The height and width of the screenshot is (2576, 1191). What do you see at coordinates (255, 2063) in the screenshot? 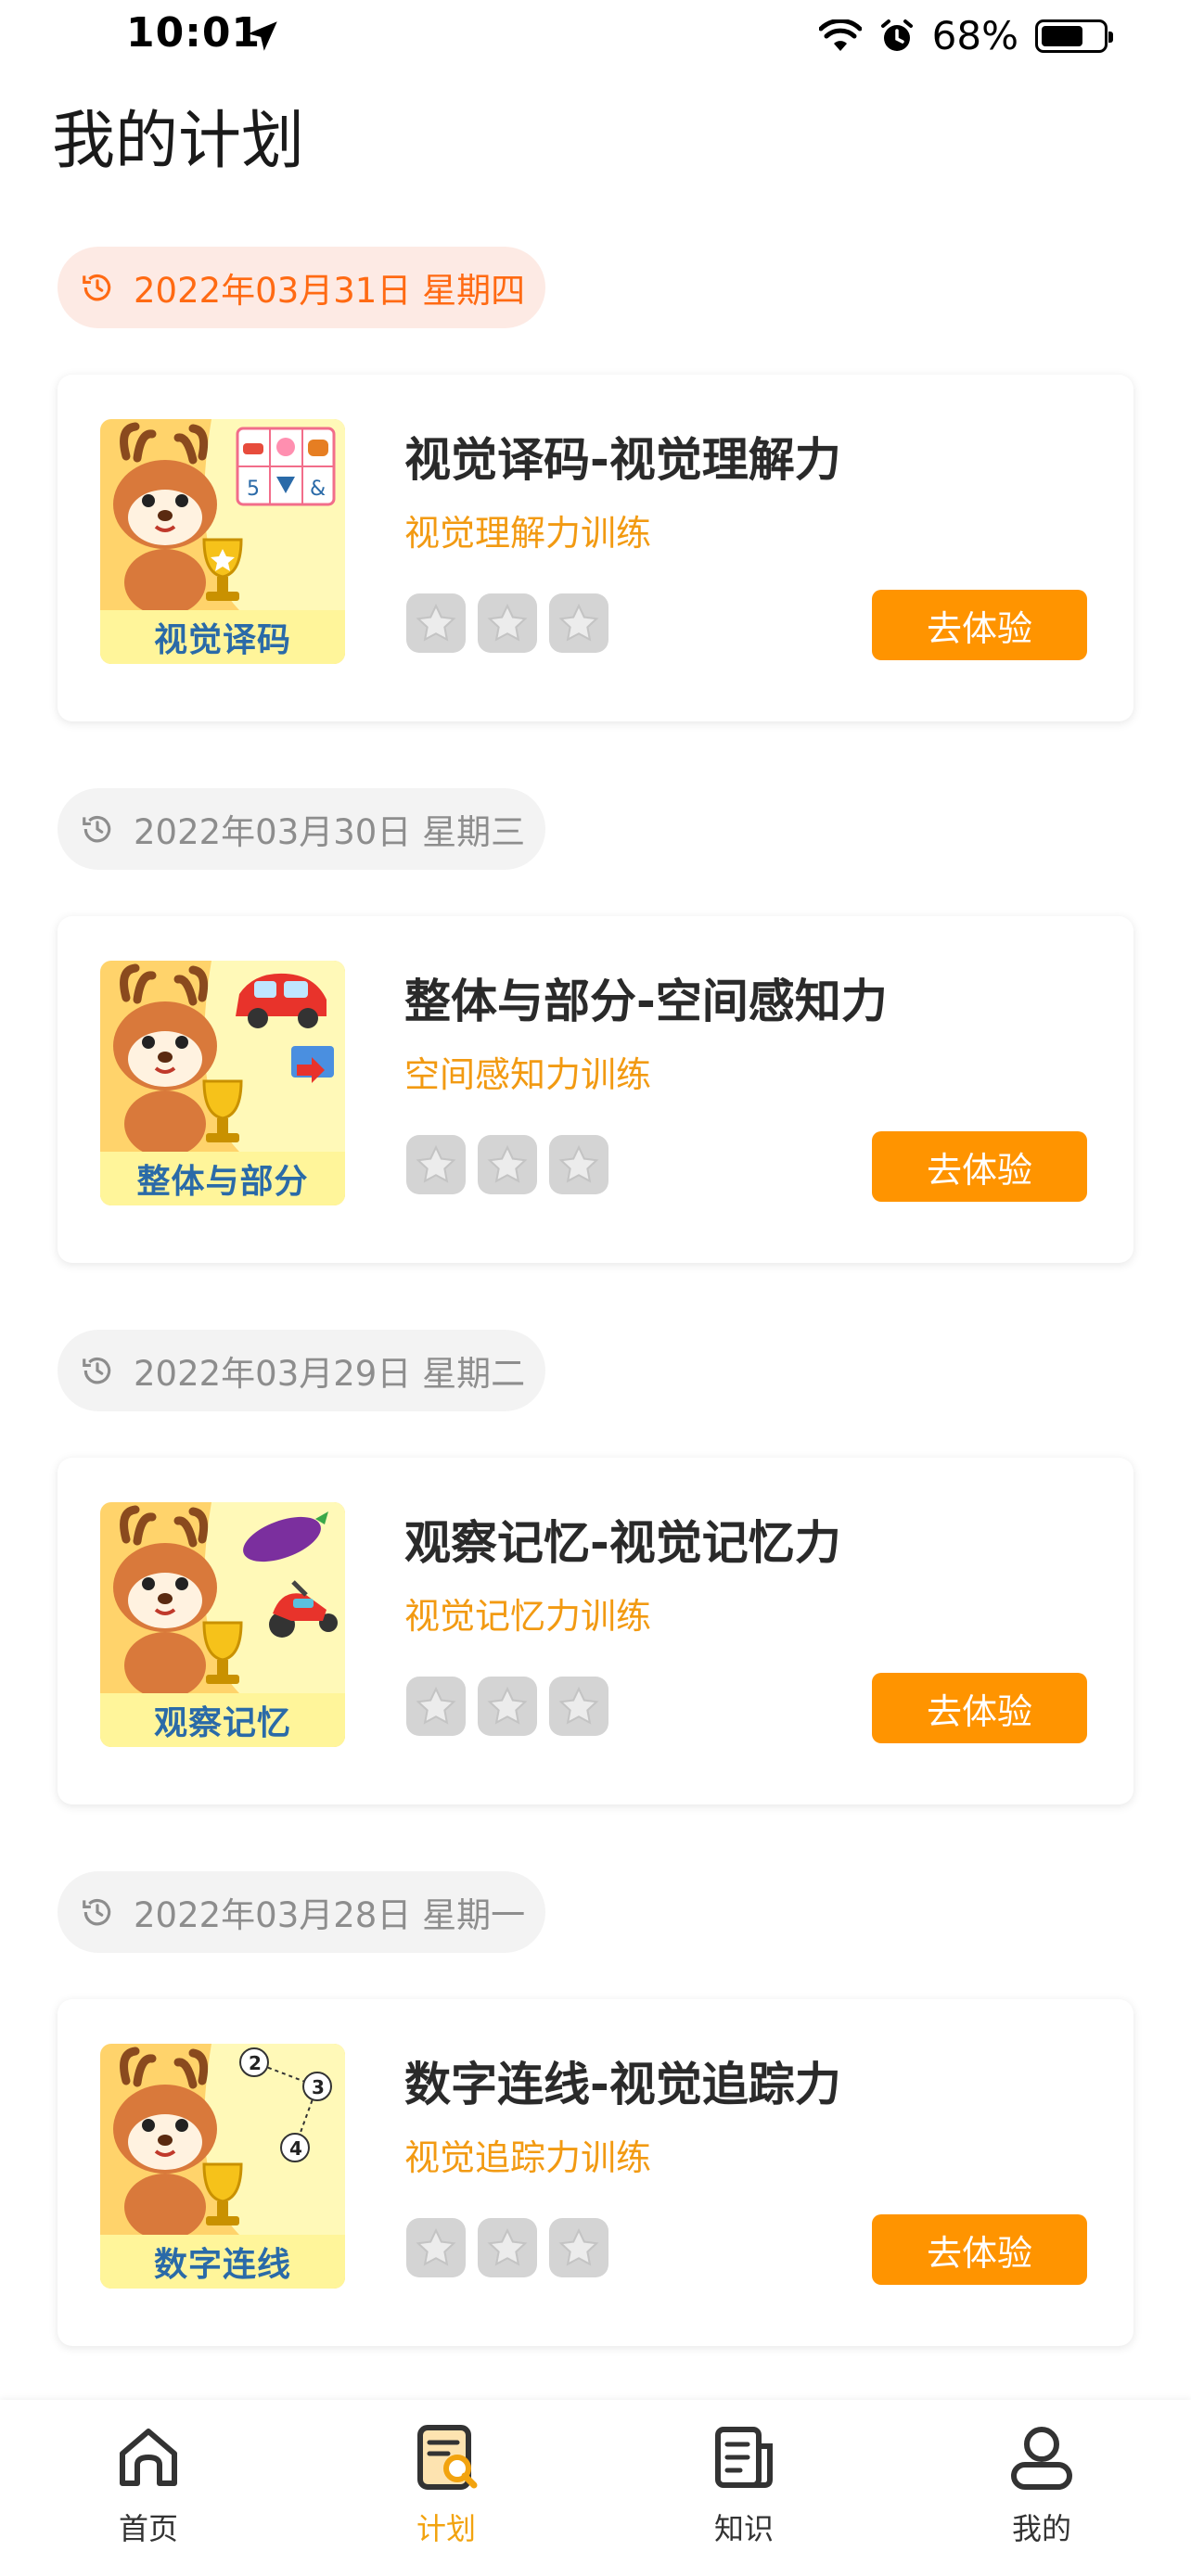
I see `svg-text: 2` at bounding box center [255, 2063].